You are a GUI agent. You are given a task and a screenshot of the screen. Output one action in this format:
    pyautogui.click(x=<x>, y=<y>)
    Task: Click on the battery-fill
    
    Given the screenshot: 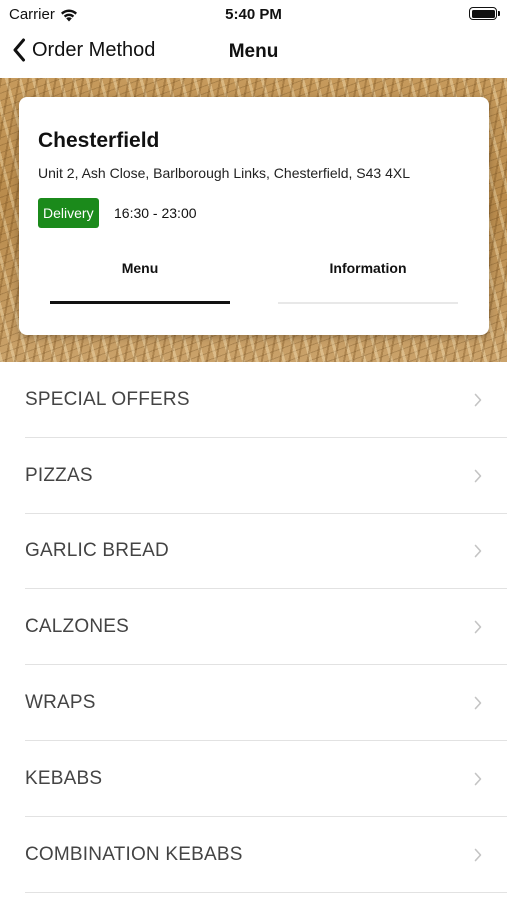 What is the action you would take?
    pyautogui.click(x=483, y=13)
    